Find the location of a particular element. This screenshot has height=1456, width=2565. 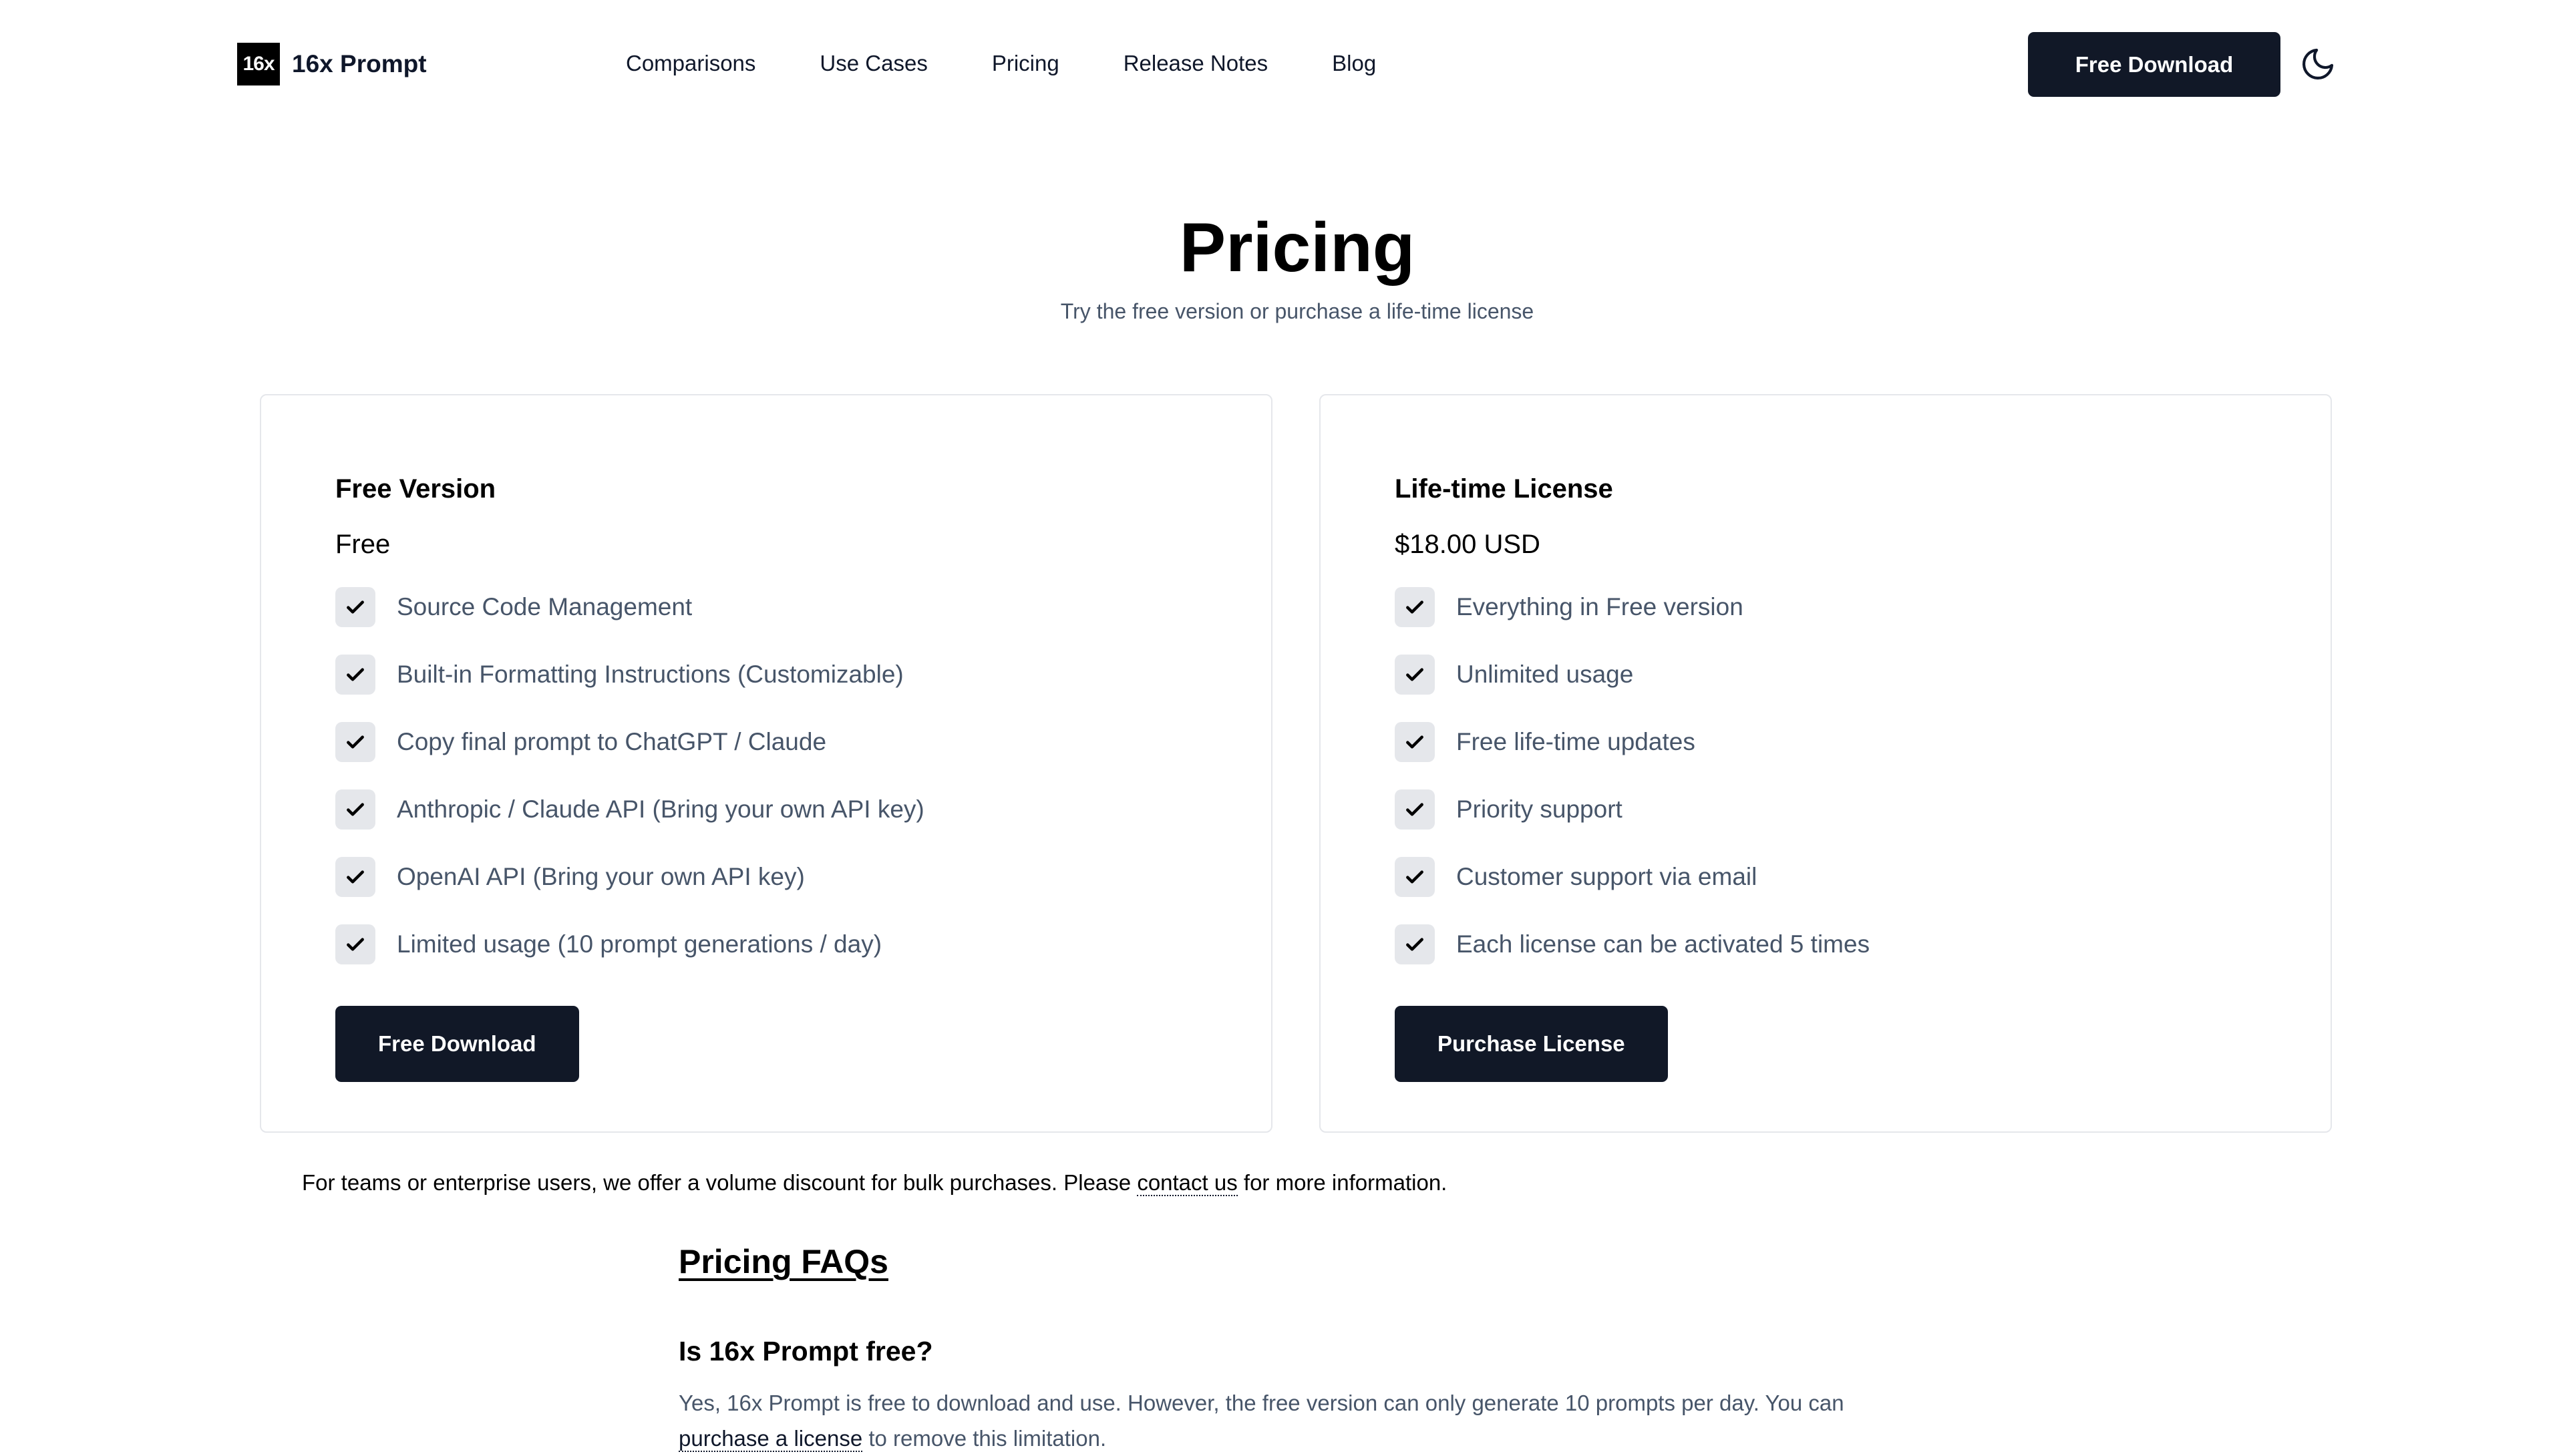

plan-title: Free Version is located at coordinates (415, 489).